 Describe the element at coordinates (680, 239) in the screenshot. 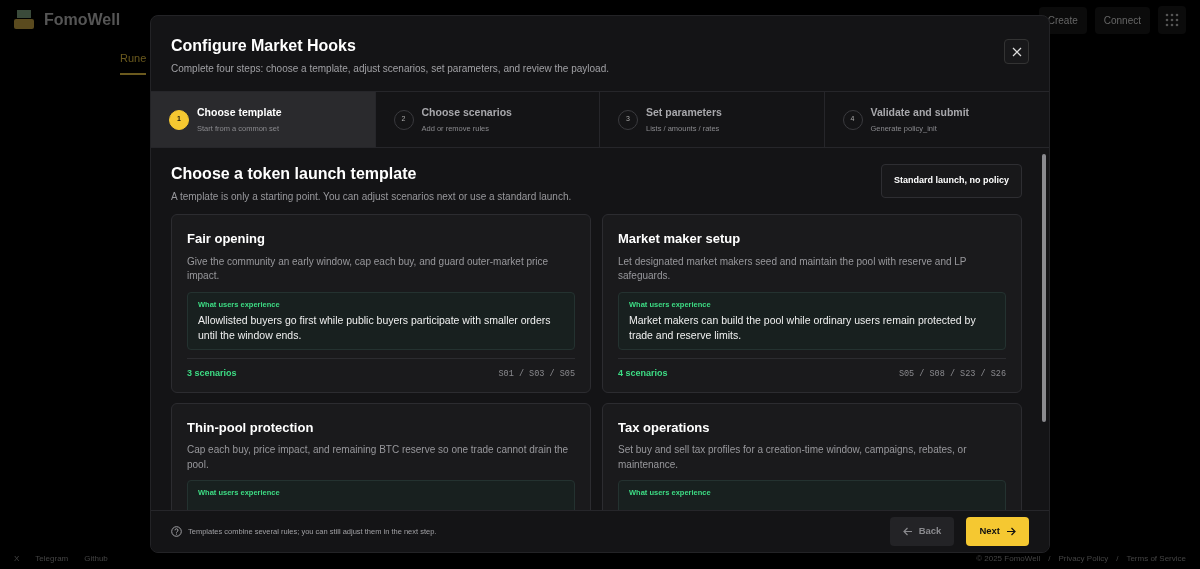

I see `template-title: Market maker setup` at that location.